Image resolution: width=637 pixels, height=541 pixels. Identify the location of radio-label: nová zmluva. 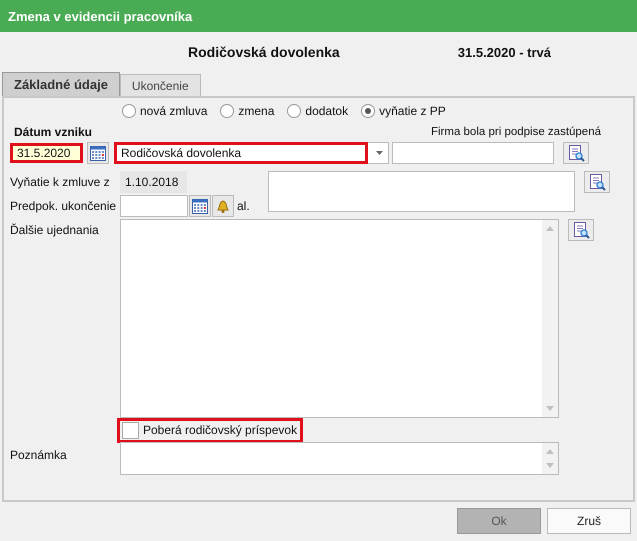
(174, 111).